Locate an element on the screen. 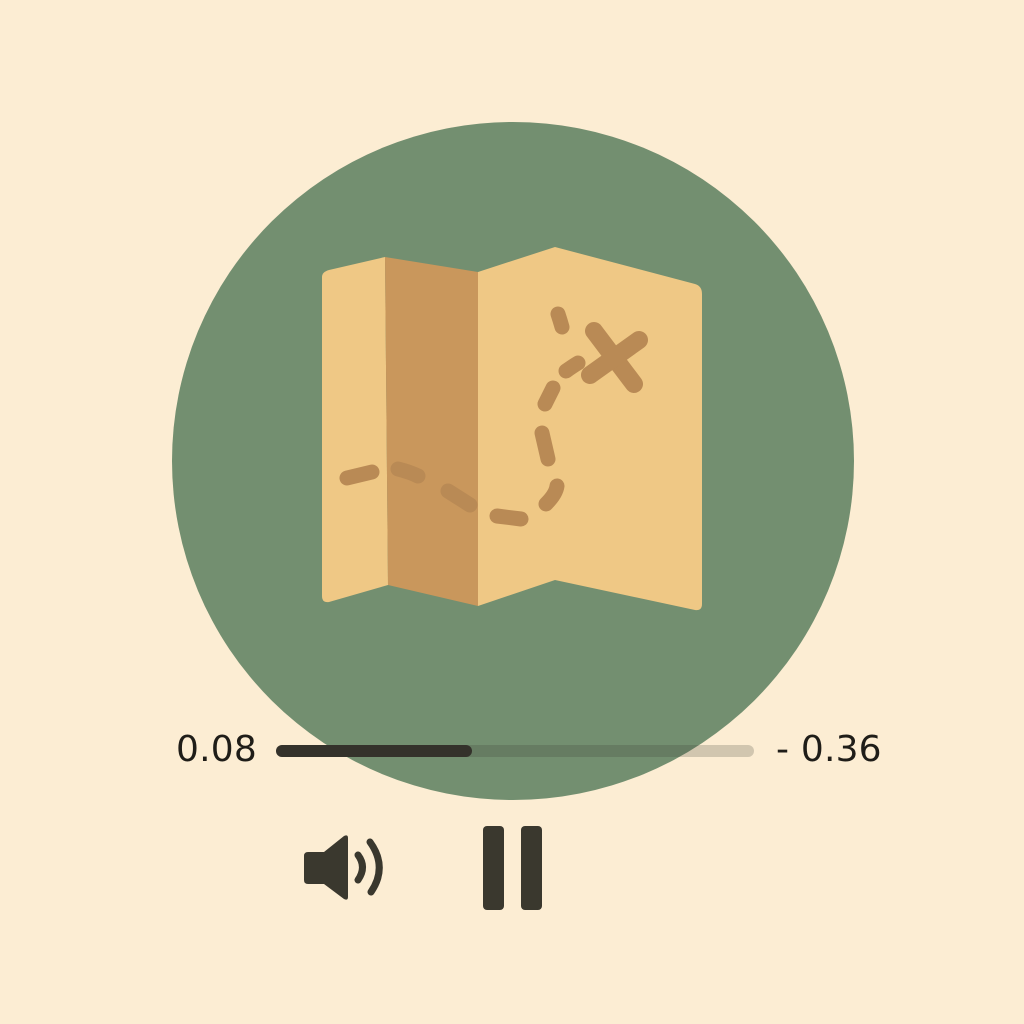 This screenshot has width=1024, height=1024. progress-fill is located at coordinates (374, 751).